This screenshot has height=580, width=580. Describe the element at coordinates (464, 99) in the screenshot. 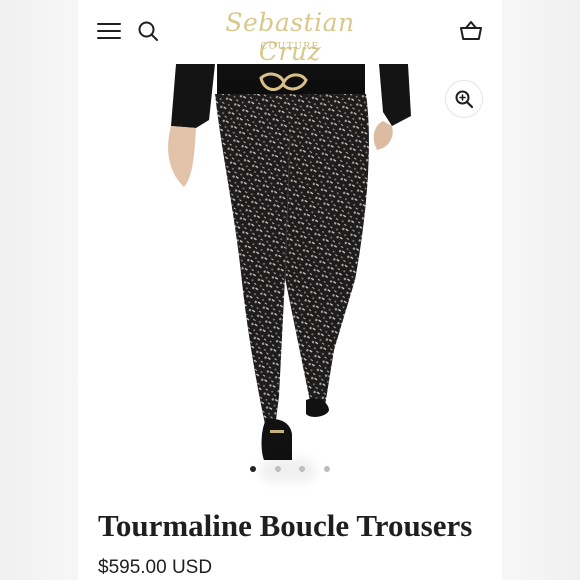

I see `zoom-in-icon` at that location.